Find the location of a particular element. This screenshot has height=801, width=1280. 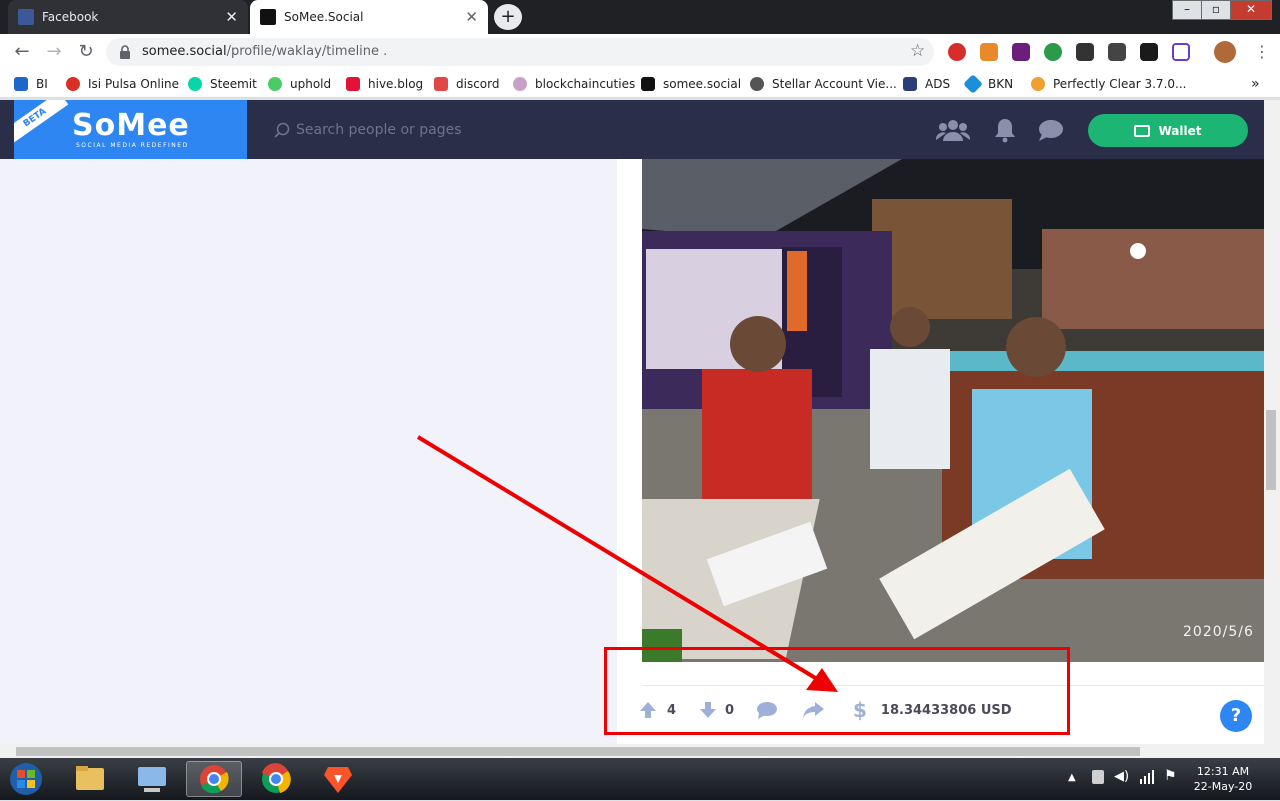

site-header: BETA SoMee SOCIAL MEDIA REDEFINED Wallet is located at coordinates (632, 129).